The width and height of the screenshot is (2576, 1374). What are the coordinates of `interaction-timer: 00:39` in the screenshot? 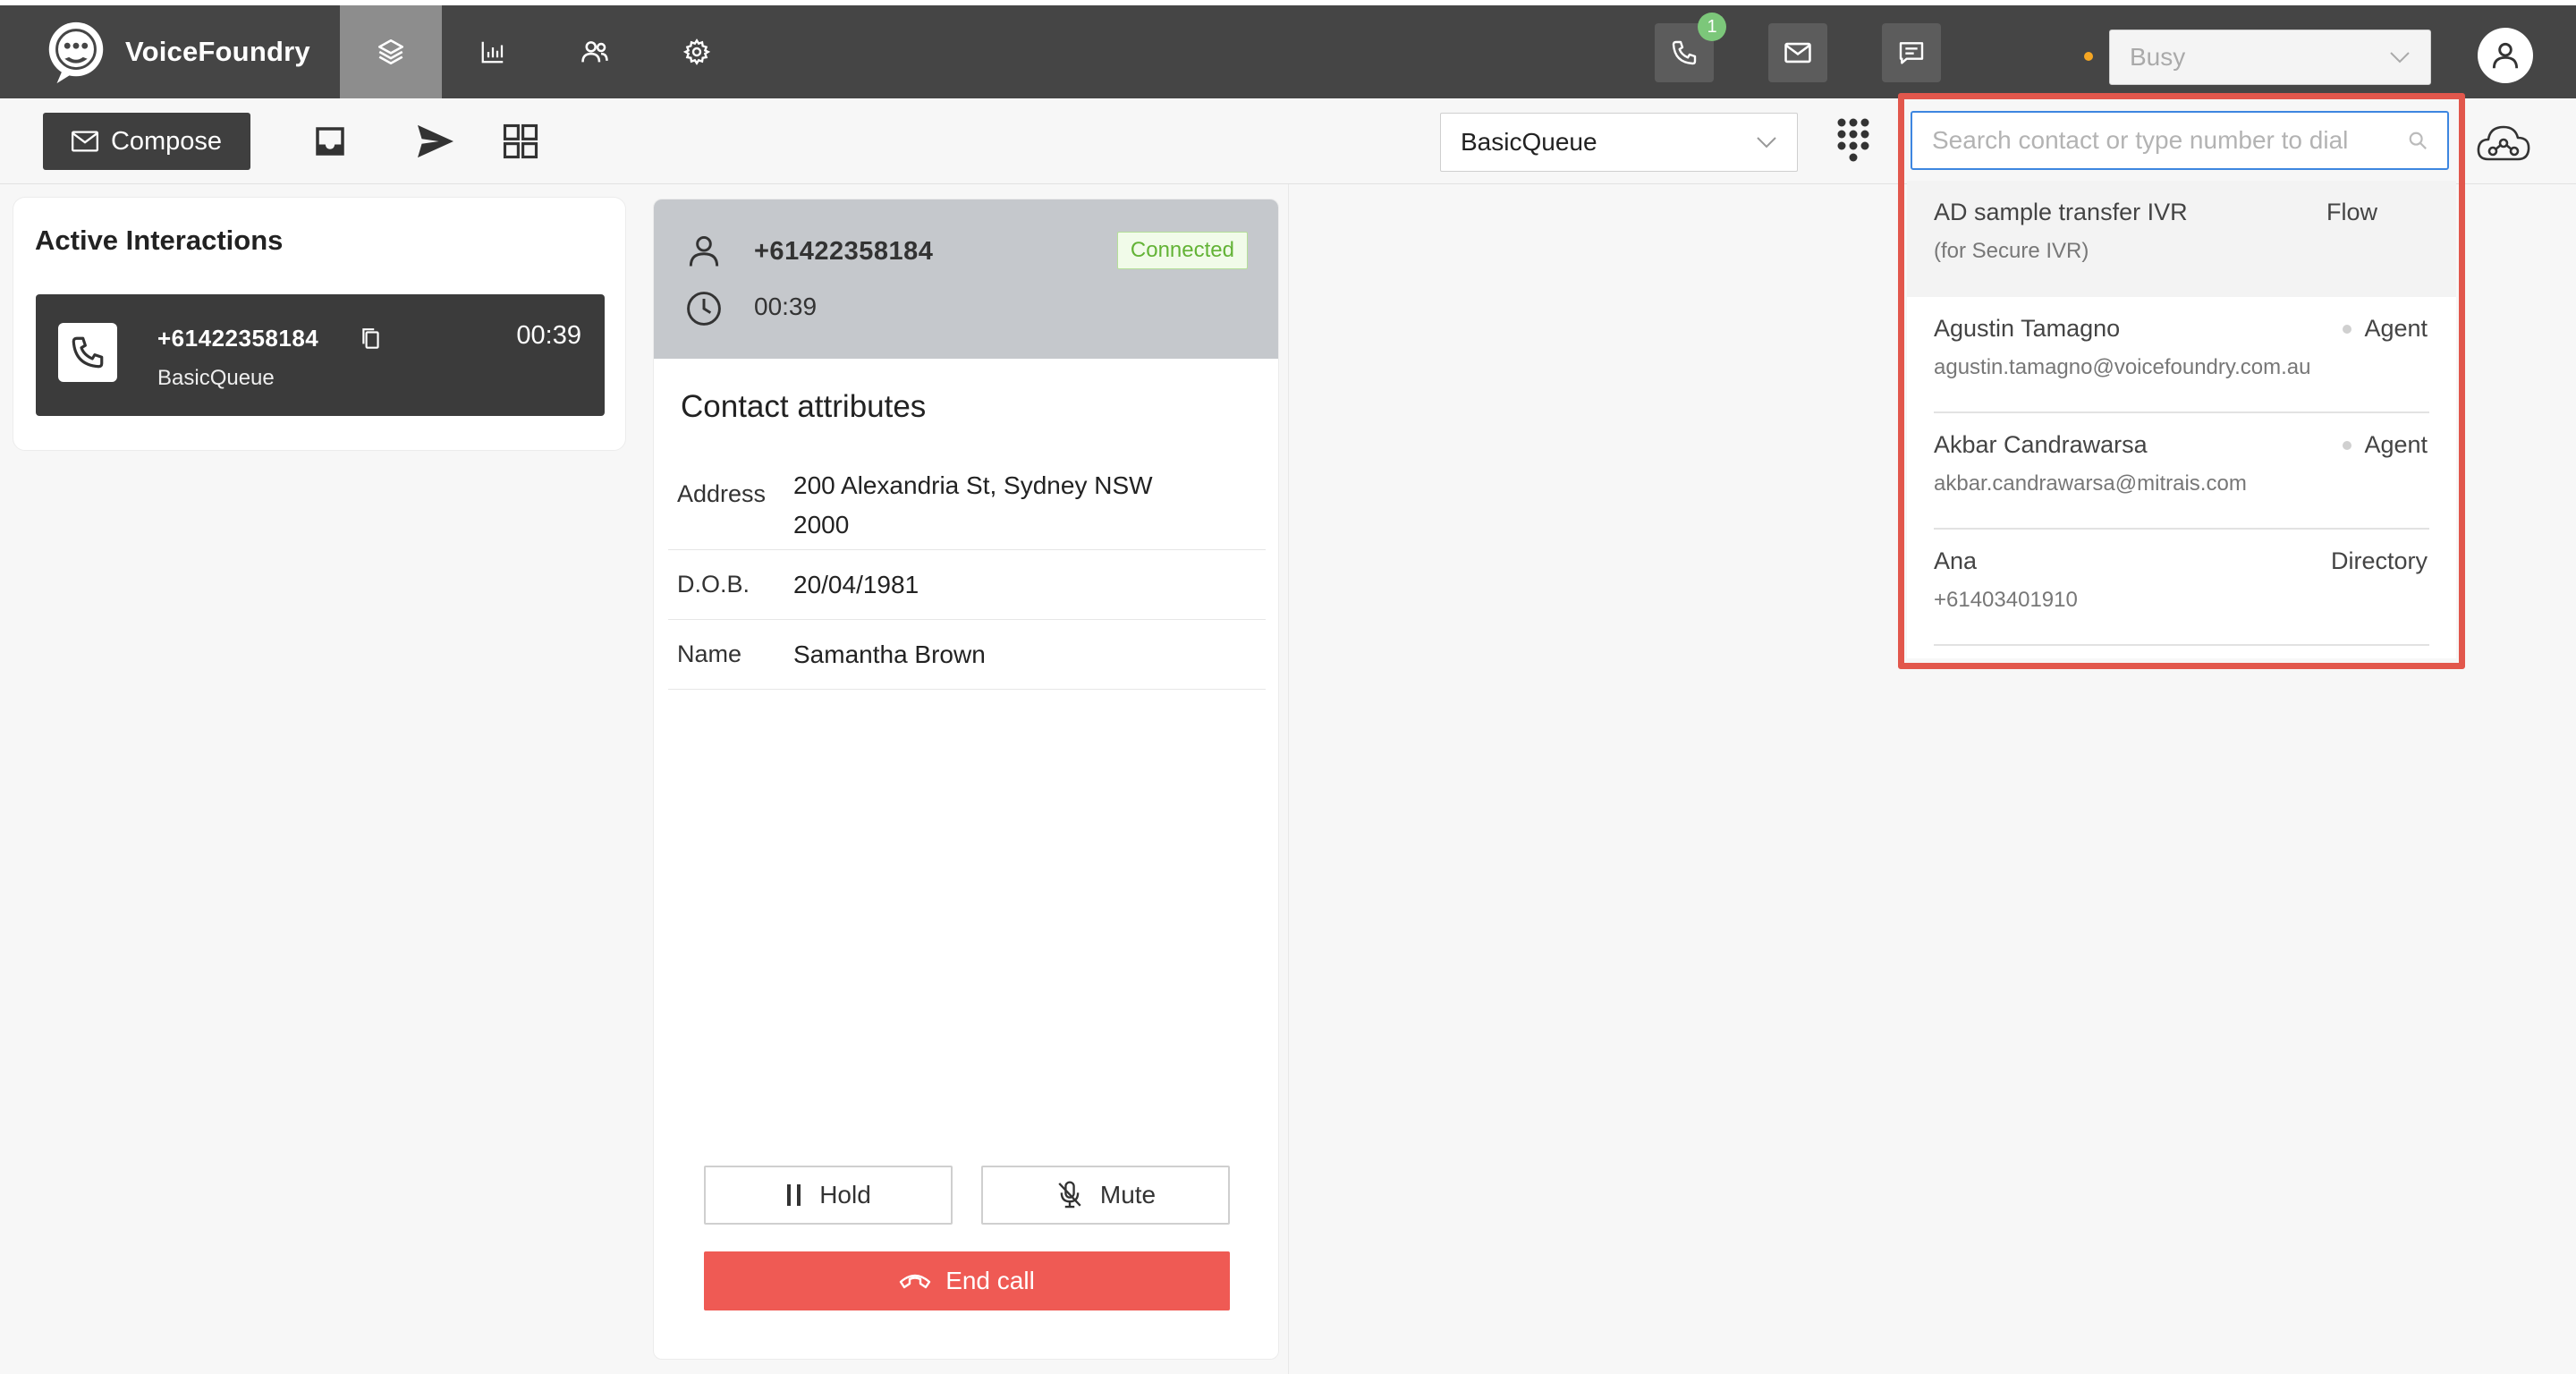 It's located at (548, 335).